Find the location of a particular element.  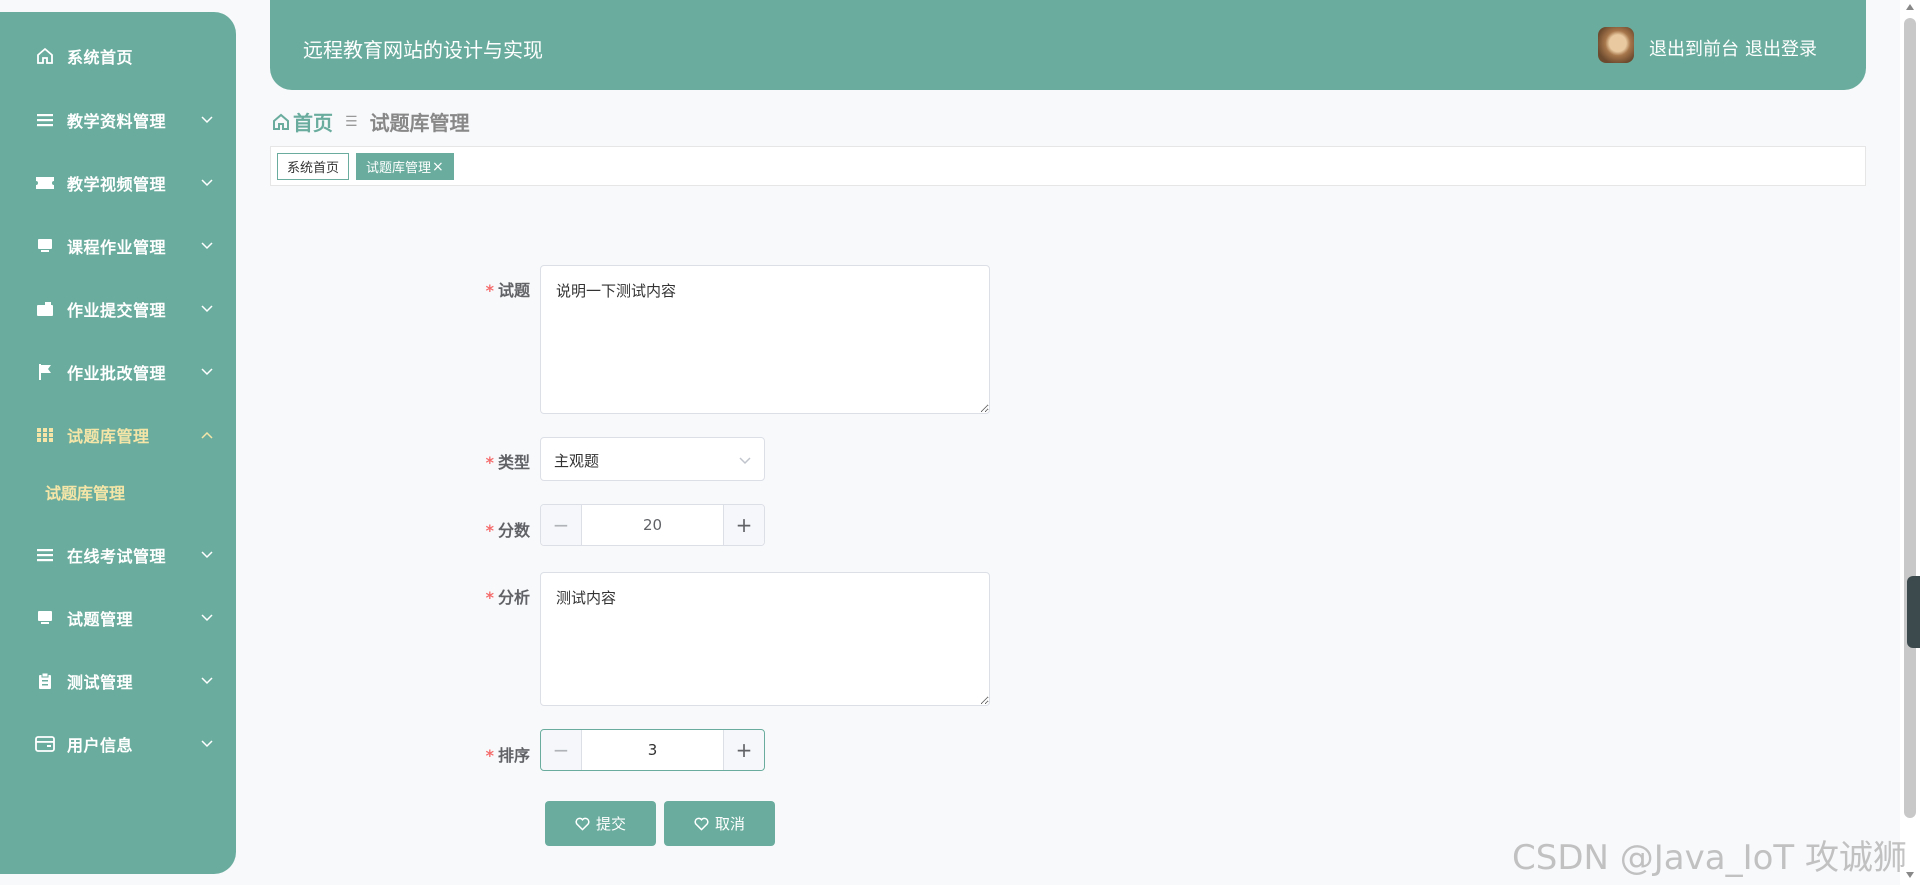

tag-question-bank: 试题库管理 × is located at coordinates (405, 166).